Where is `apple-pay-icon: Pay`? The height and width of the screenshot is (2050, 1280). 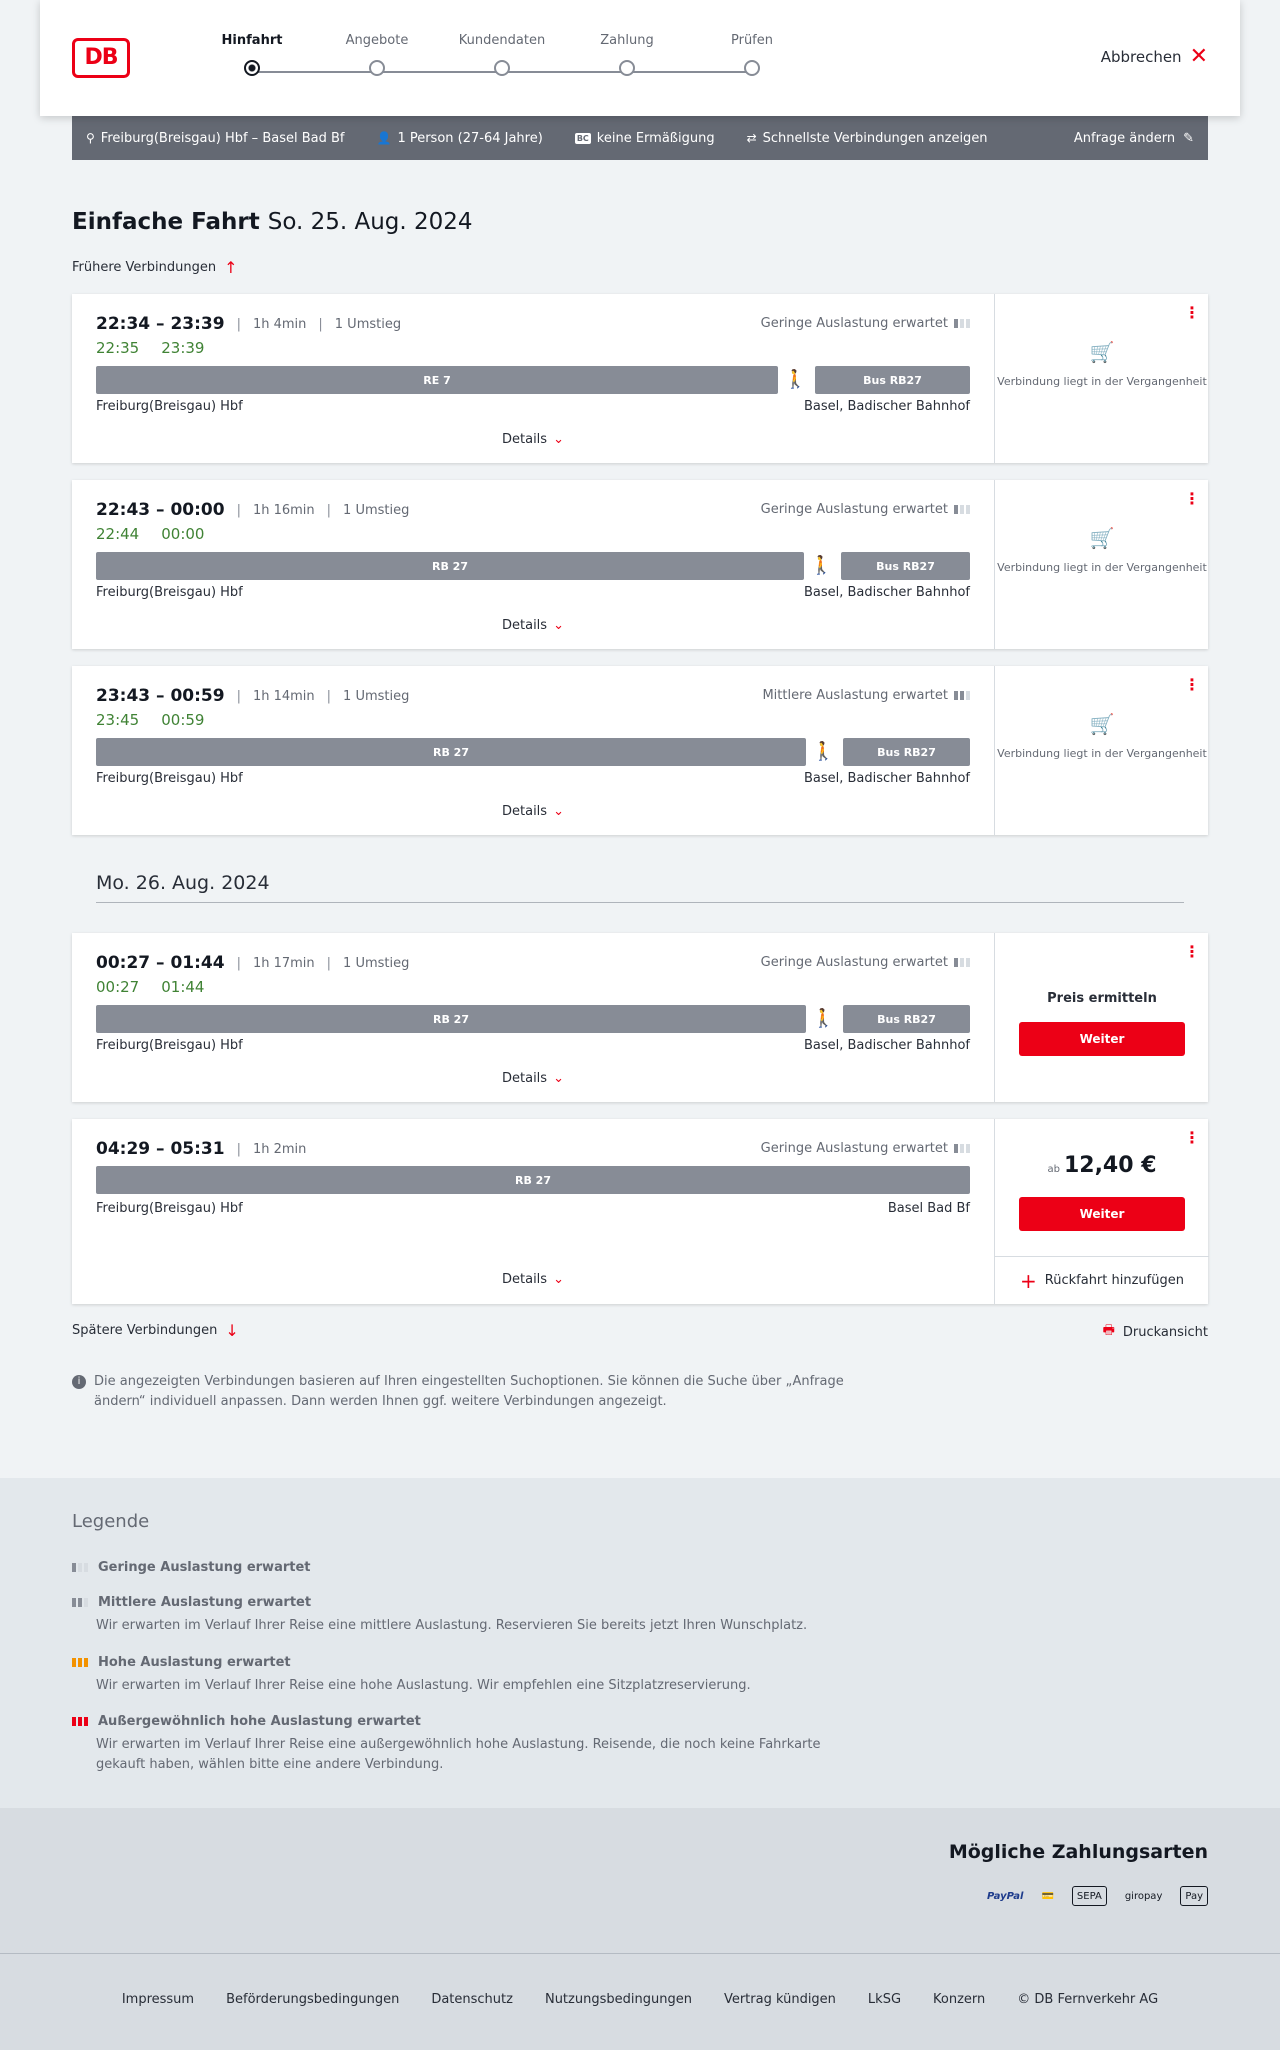
apple-pay-icon: Pay is located at coordinates (1194, 1896).